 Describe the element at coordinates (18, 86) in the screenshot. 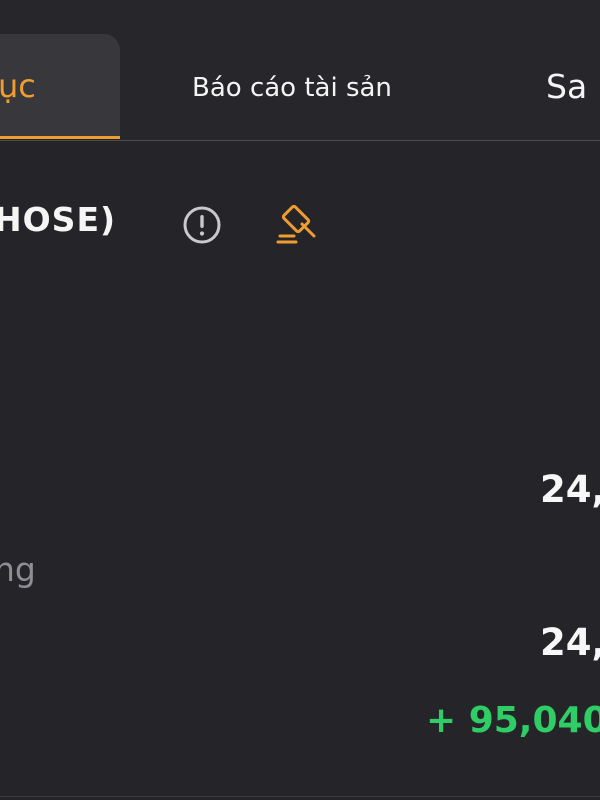

I see `tab-active-label: ục` at that location.